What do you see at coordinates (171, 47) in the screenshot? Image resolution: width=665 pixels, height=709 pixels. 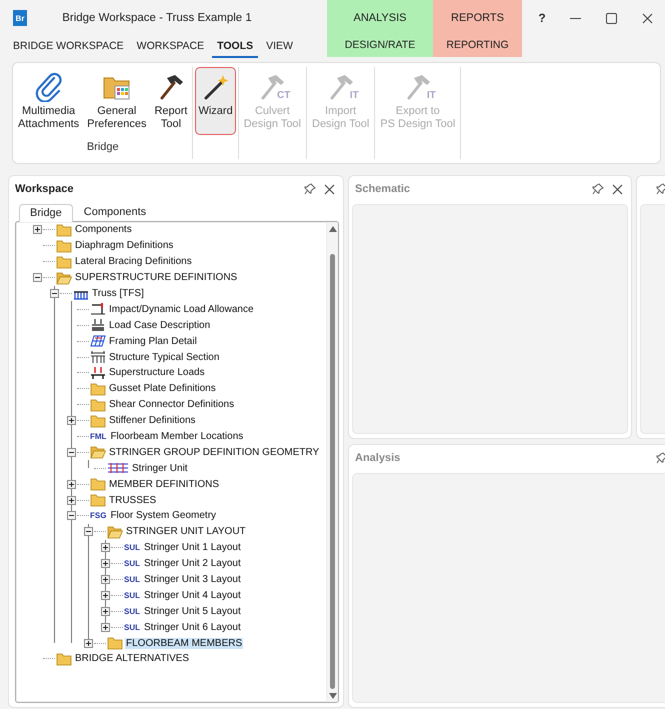 I see `menu-tab: WORKSPACE` at bounding box center [171, 47].